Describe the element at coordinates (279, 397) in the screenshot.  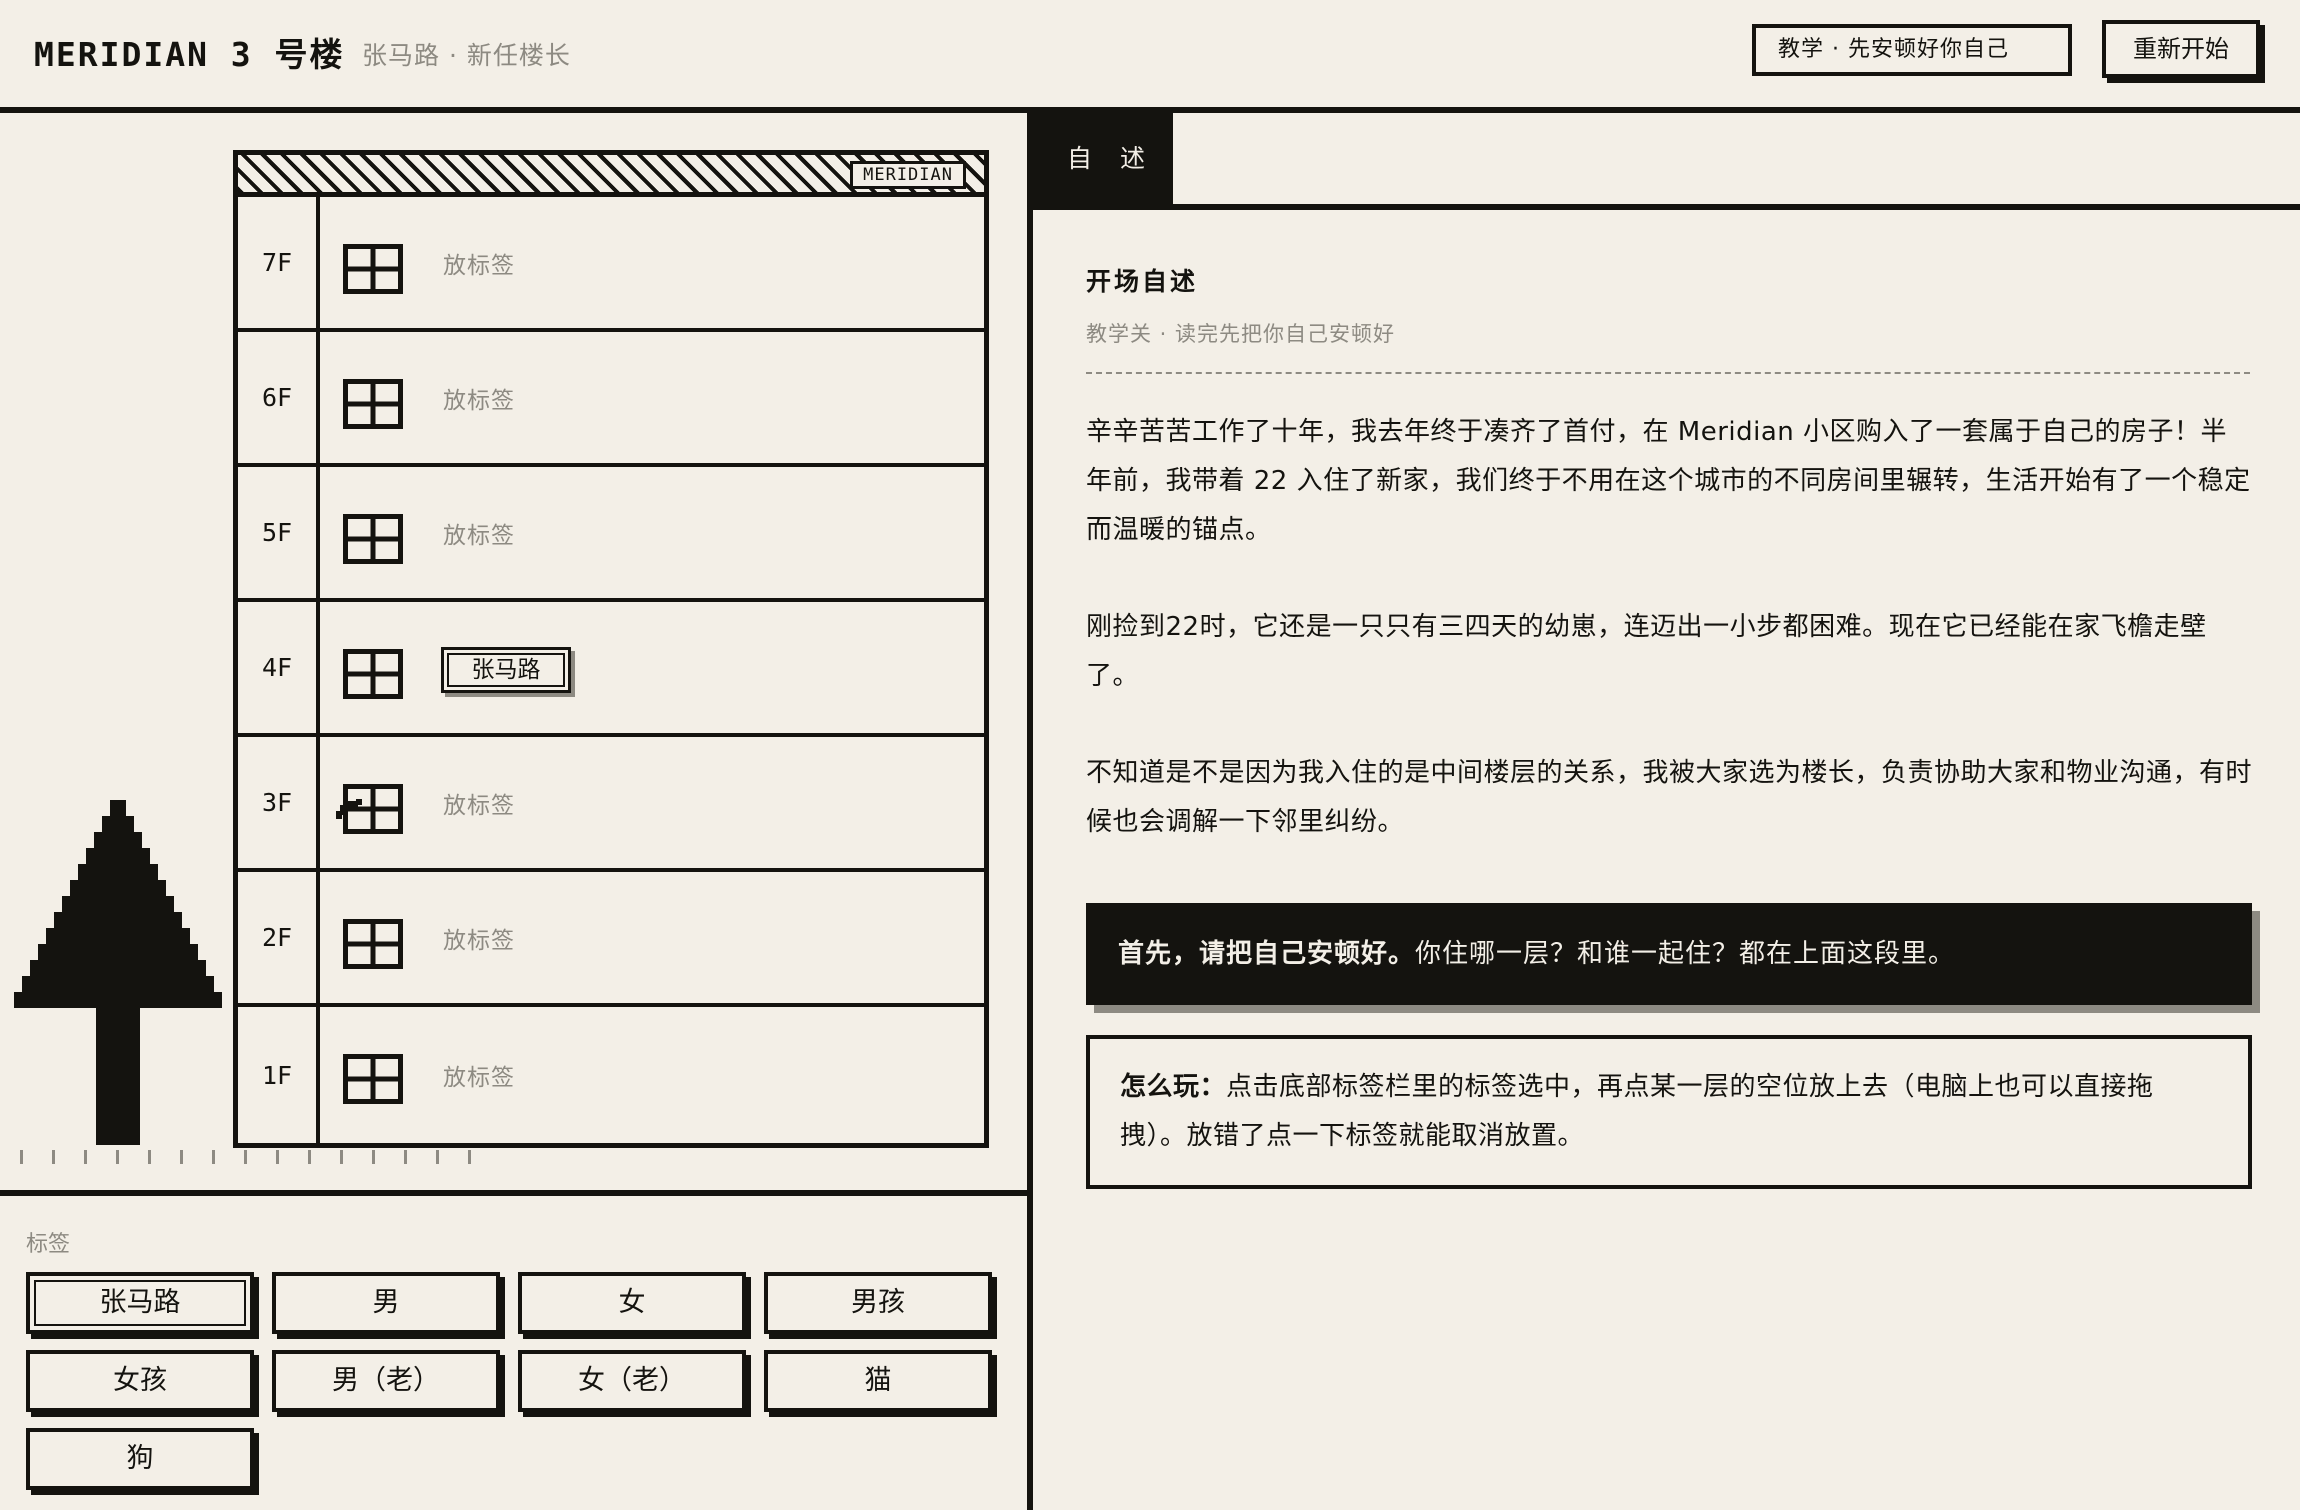
I see `floor-number: 6F` at that location.